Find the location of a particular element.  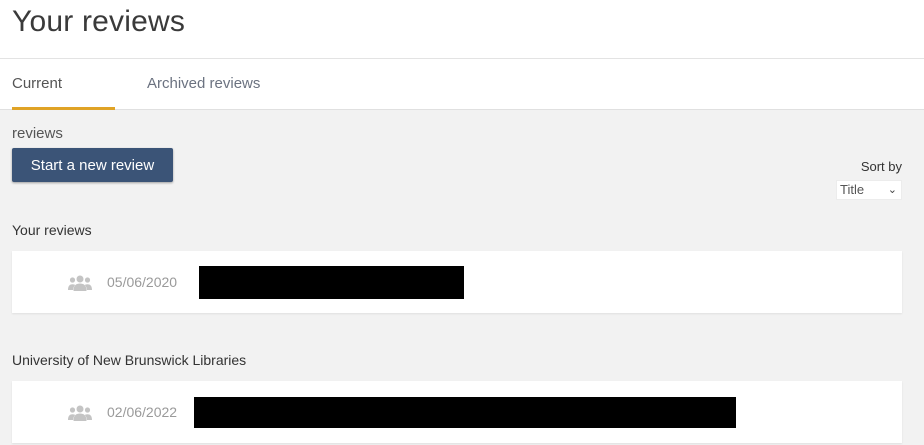

tab-archived-reviews: Archived reviews is located at coordinates (203, 84).